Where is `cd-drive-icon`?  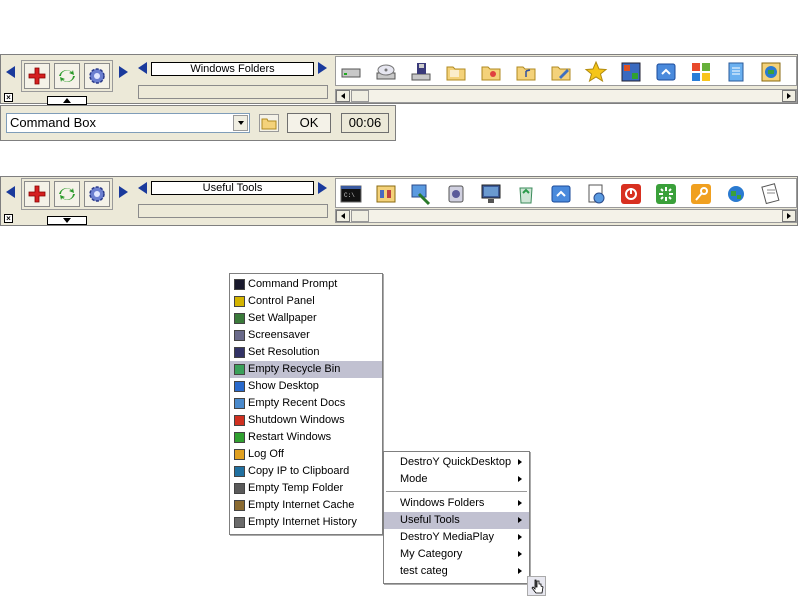 cd-drive-icon is located at coordinates (386, 72).